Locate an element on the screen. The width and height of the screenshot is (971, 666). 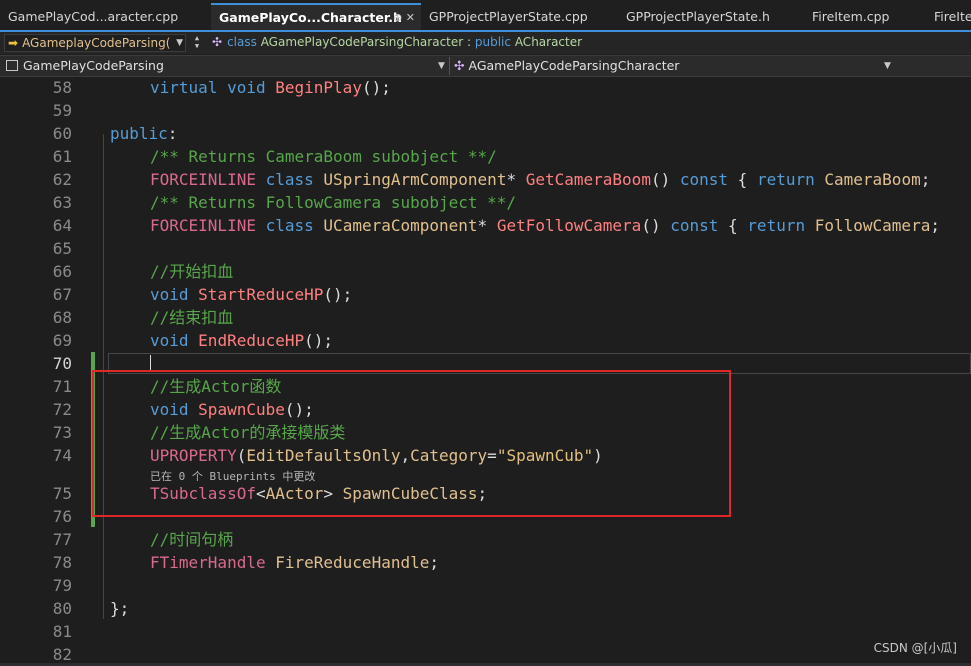
code-token: UCameraComponent is located at coordinates (400, 225).